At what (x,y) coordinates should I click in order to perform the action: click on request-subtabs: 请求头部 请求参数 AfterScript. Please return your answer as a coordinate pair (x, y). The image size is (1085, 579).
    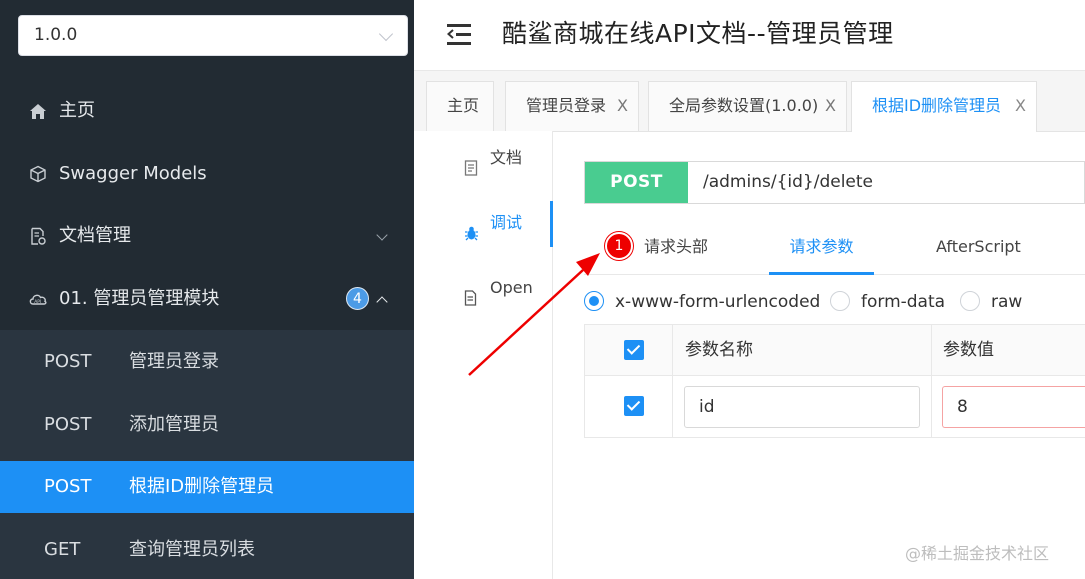
    Looking at the image, I should click on (834, 248).